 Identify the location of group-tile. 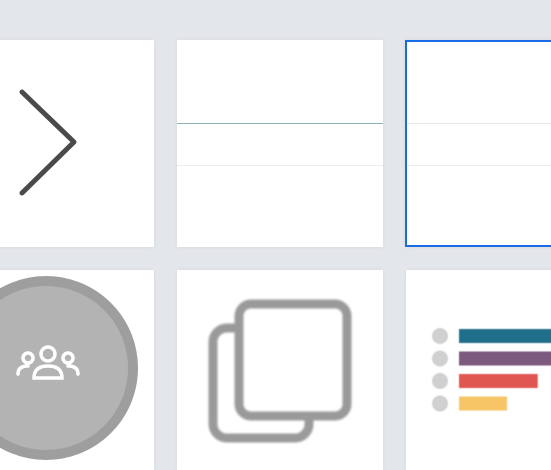
(77, 370).